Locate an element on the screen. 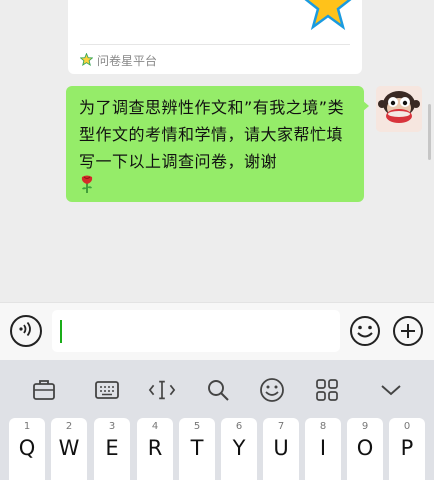 The width and height of the screenshot is (434, 480). key-r: 4R is located at coordinates (155, 449).